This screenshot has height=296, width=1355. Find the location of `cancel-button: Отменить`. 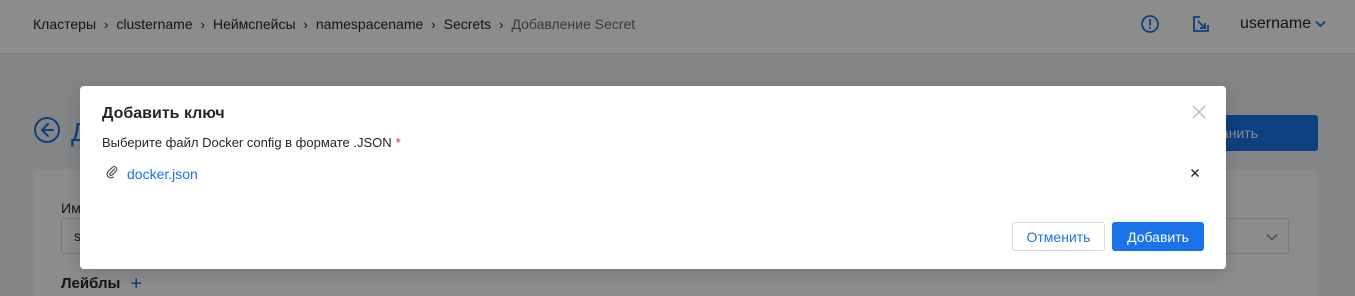

cancel-button: Отменить is located at coordinates (1058, 236).